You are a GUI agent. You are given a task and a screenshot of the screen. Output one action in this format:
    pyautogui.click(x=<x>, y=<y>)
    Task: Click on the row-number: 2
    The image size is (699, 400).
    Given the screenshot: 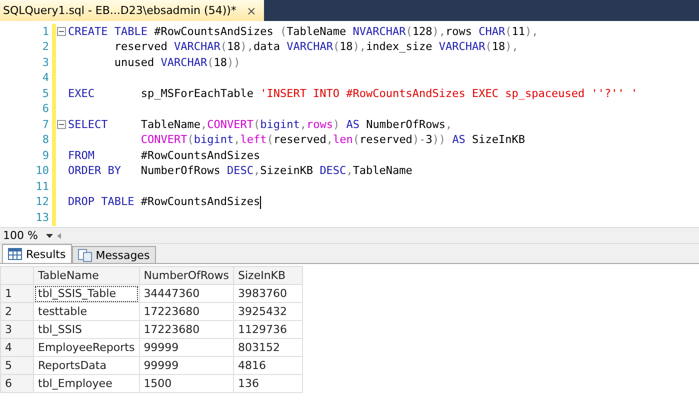 What is the action you would take?
    pyautogui.click(x=17, y=311)
    